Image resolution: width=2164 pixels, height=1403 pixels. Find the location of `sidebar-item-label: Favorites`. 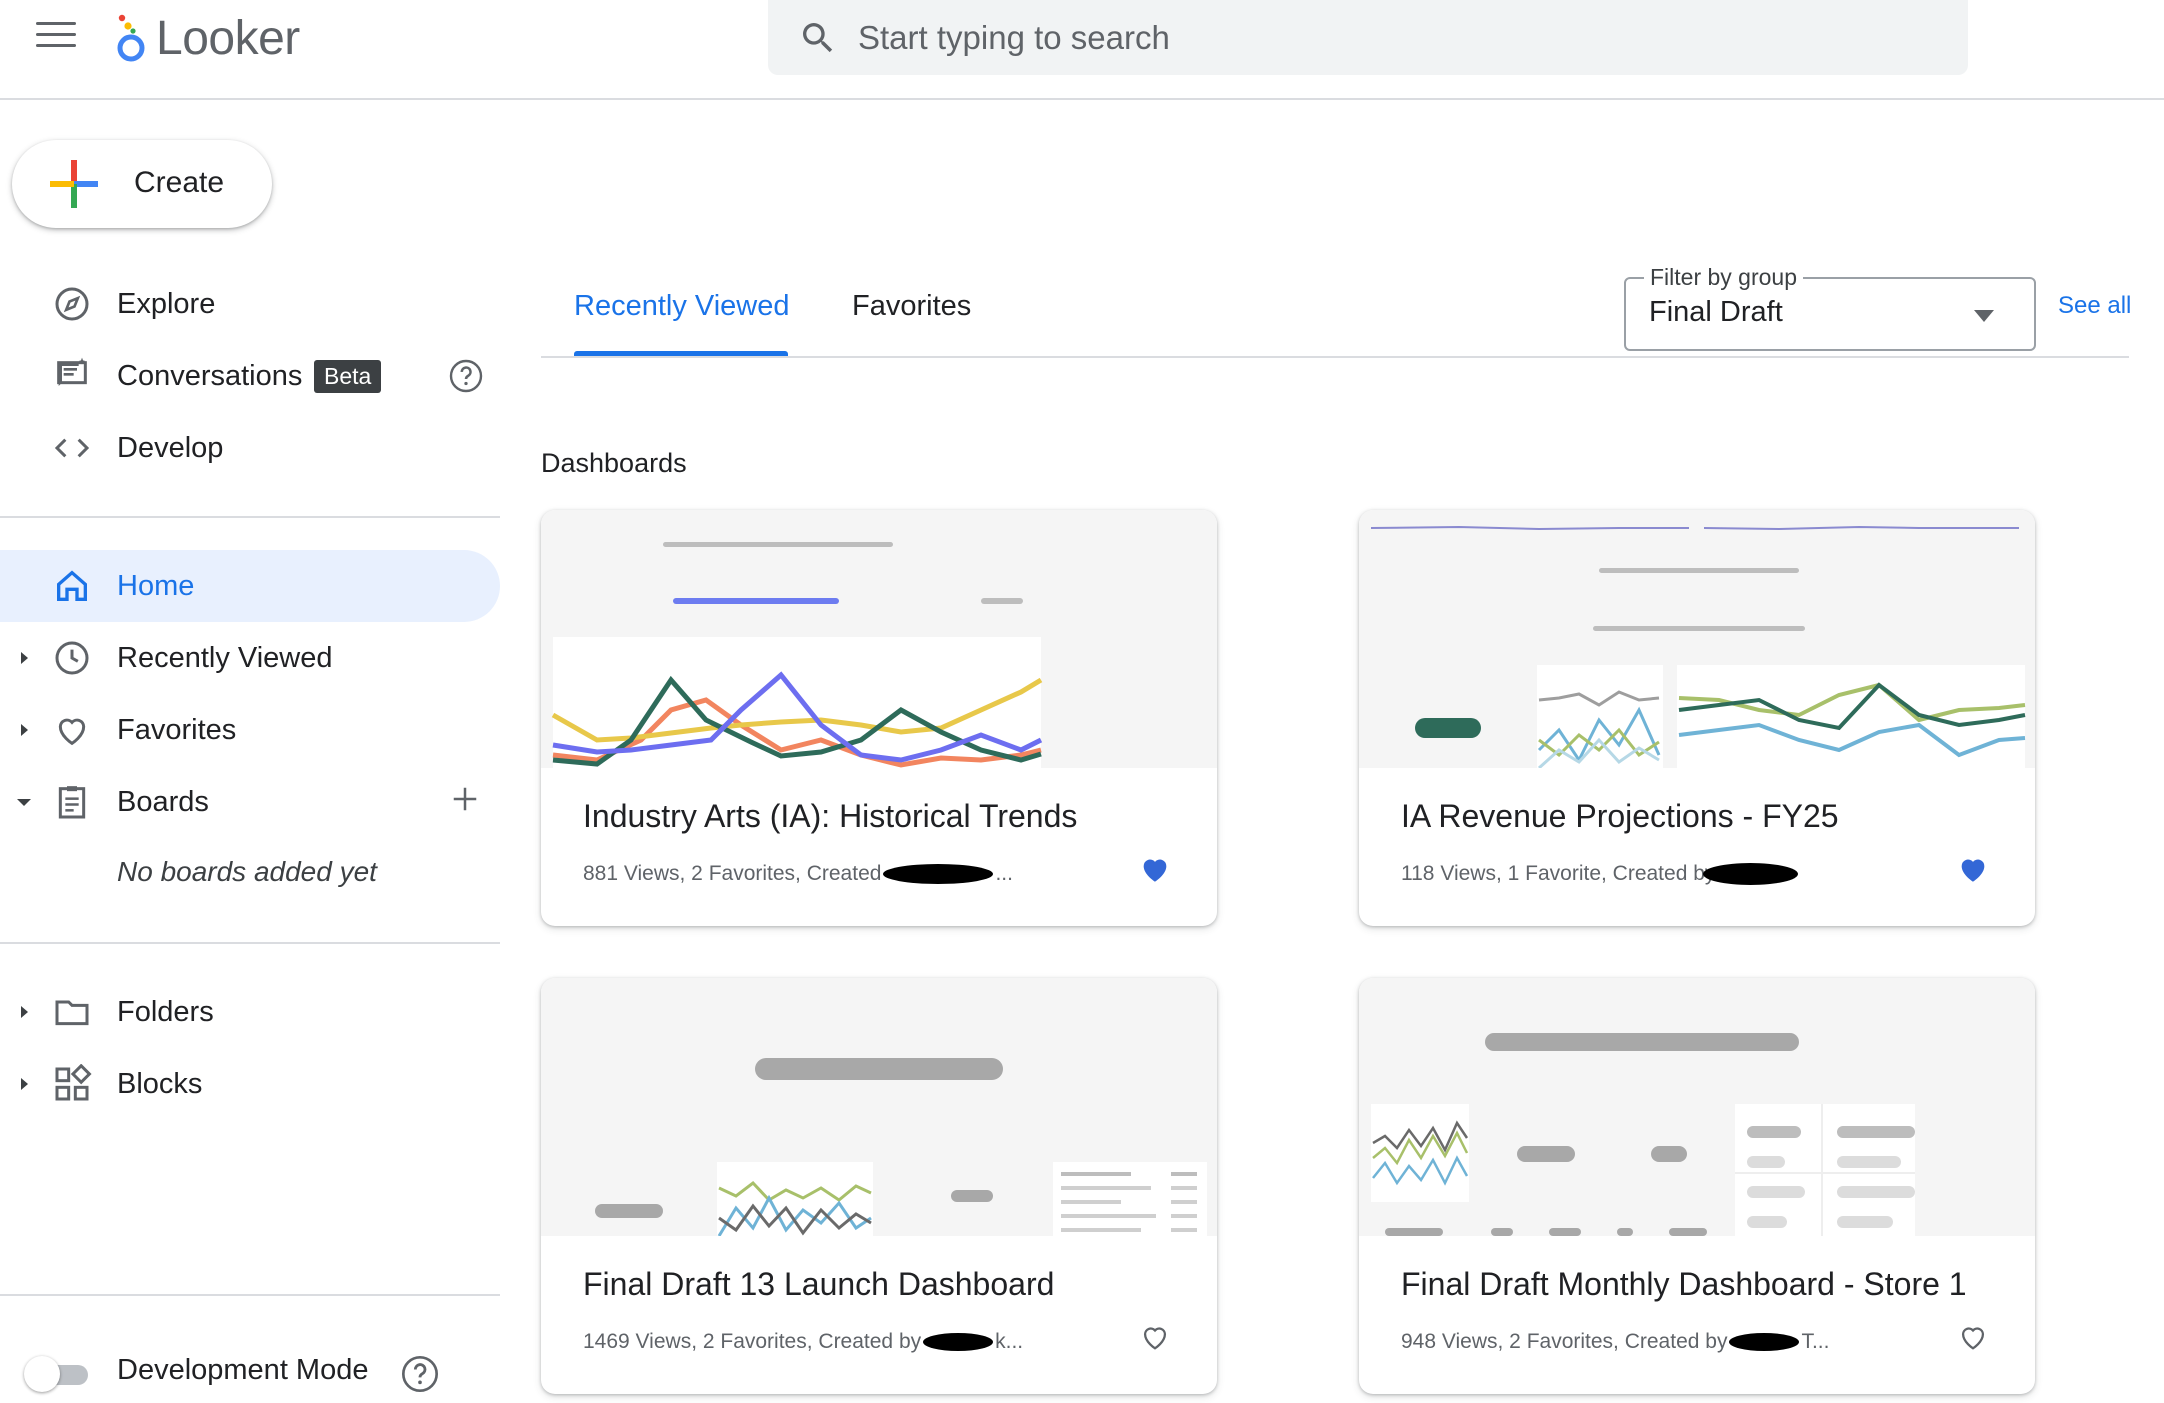

sidebar-item-label: Favorites is located at coordinates (177, 729).